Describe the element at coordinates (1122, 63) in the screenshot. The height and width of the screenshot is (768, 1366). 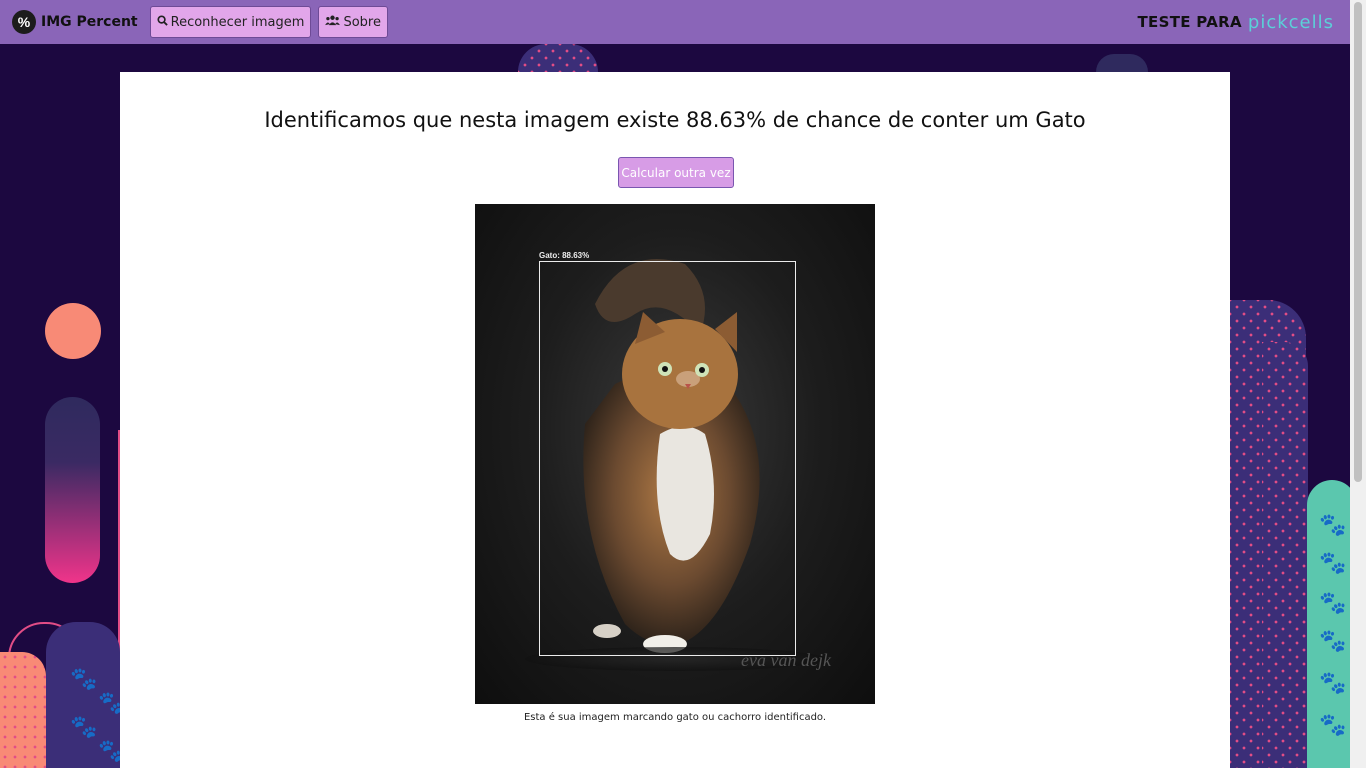
I see `decorative-bump-top-right` at that location.